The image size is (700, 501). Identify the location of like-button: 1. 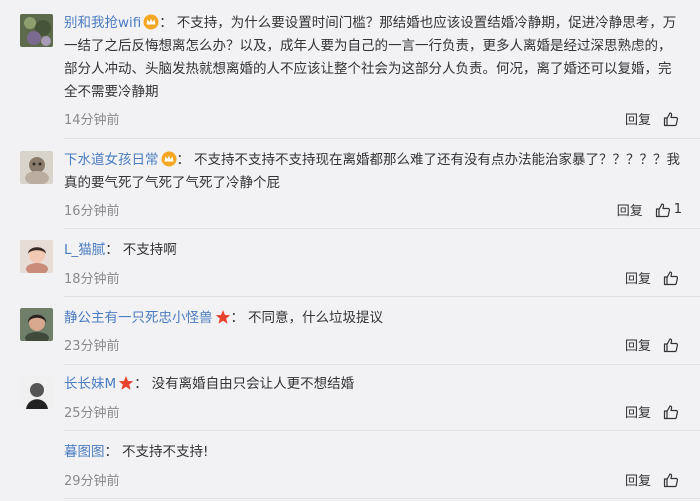
(668, 210).